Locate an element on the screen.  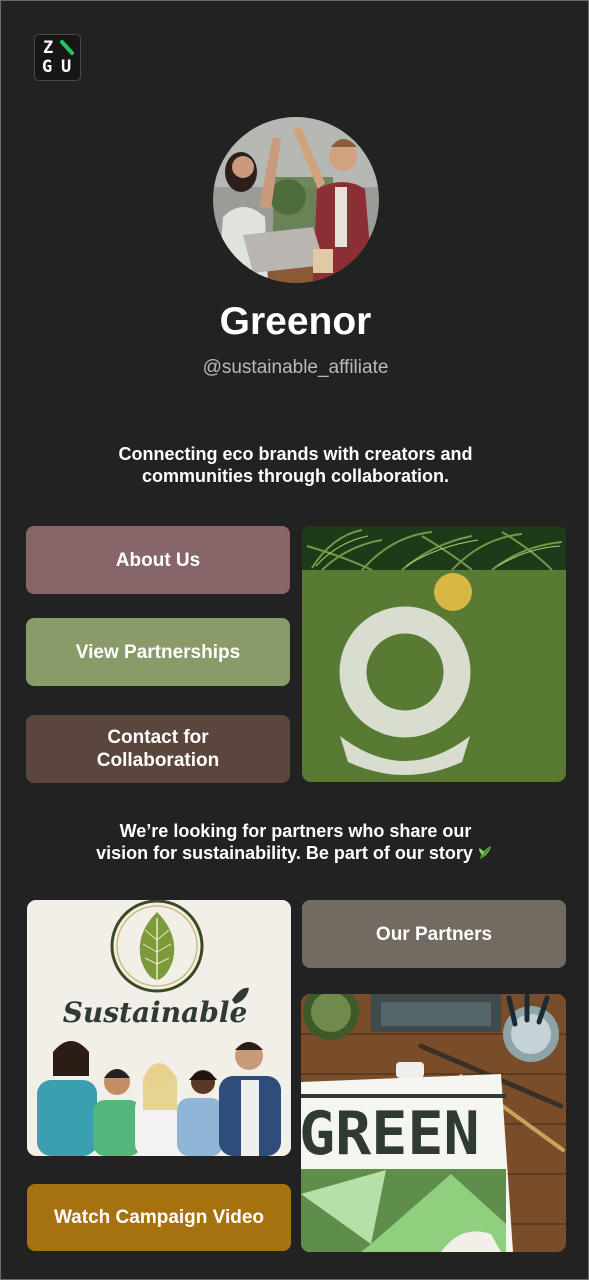
profile-avatar is located at coordinates (296, 200).